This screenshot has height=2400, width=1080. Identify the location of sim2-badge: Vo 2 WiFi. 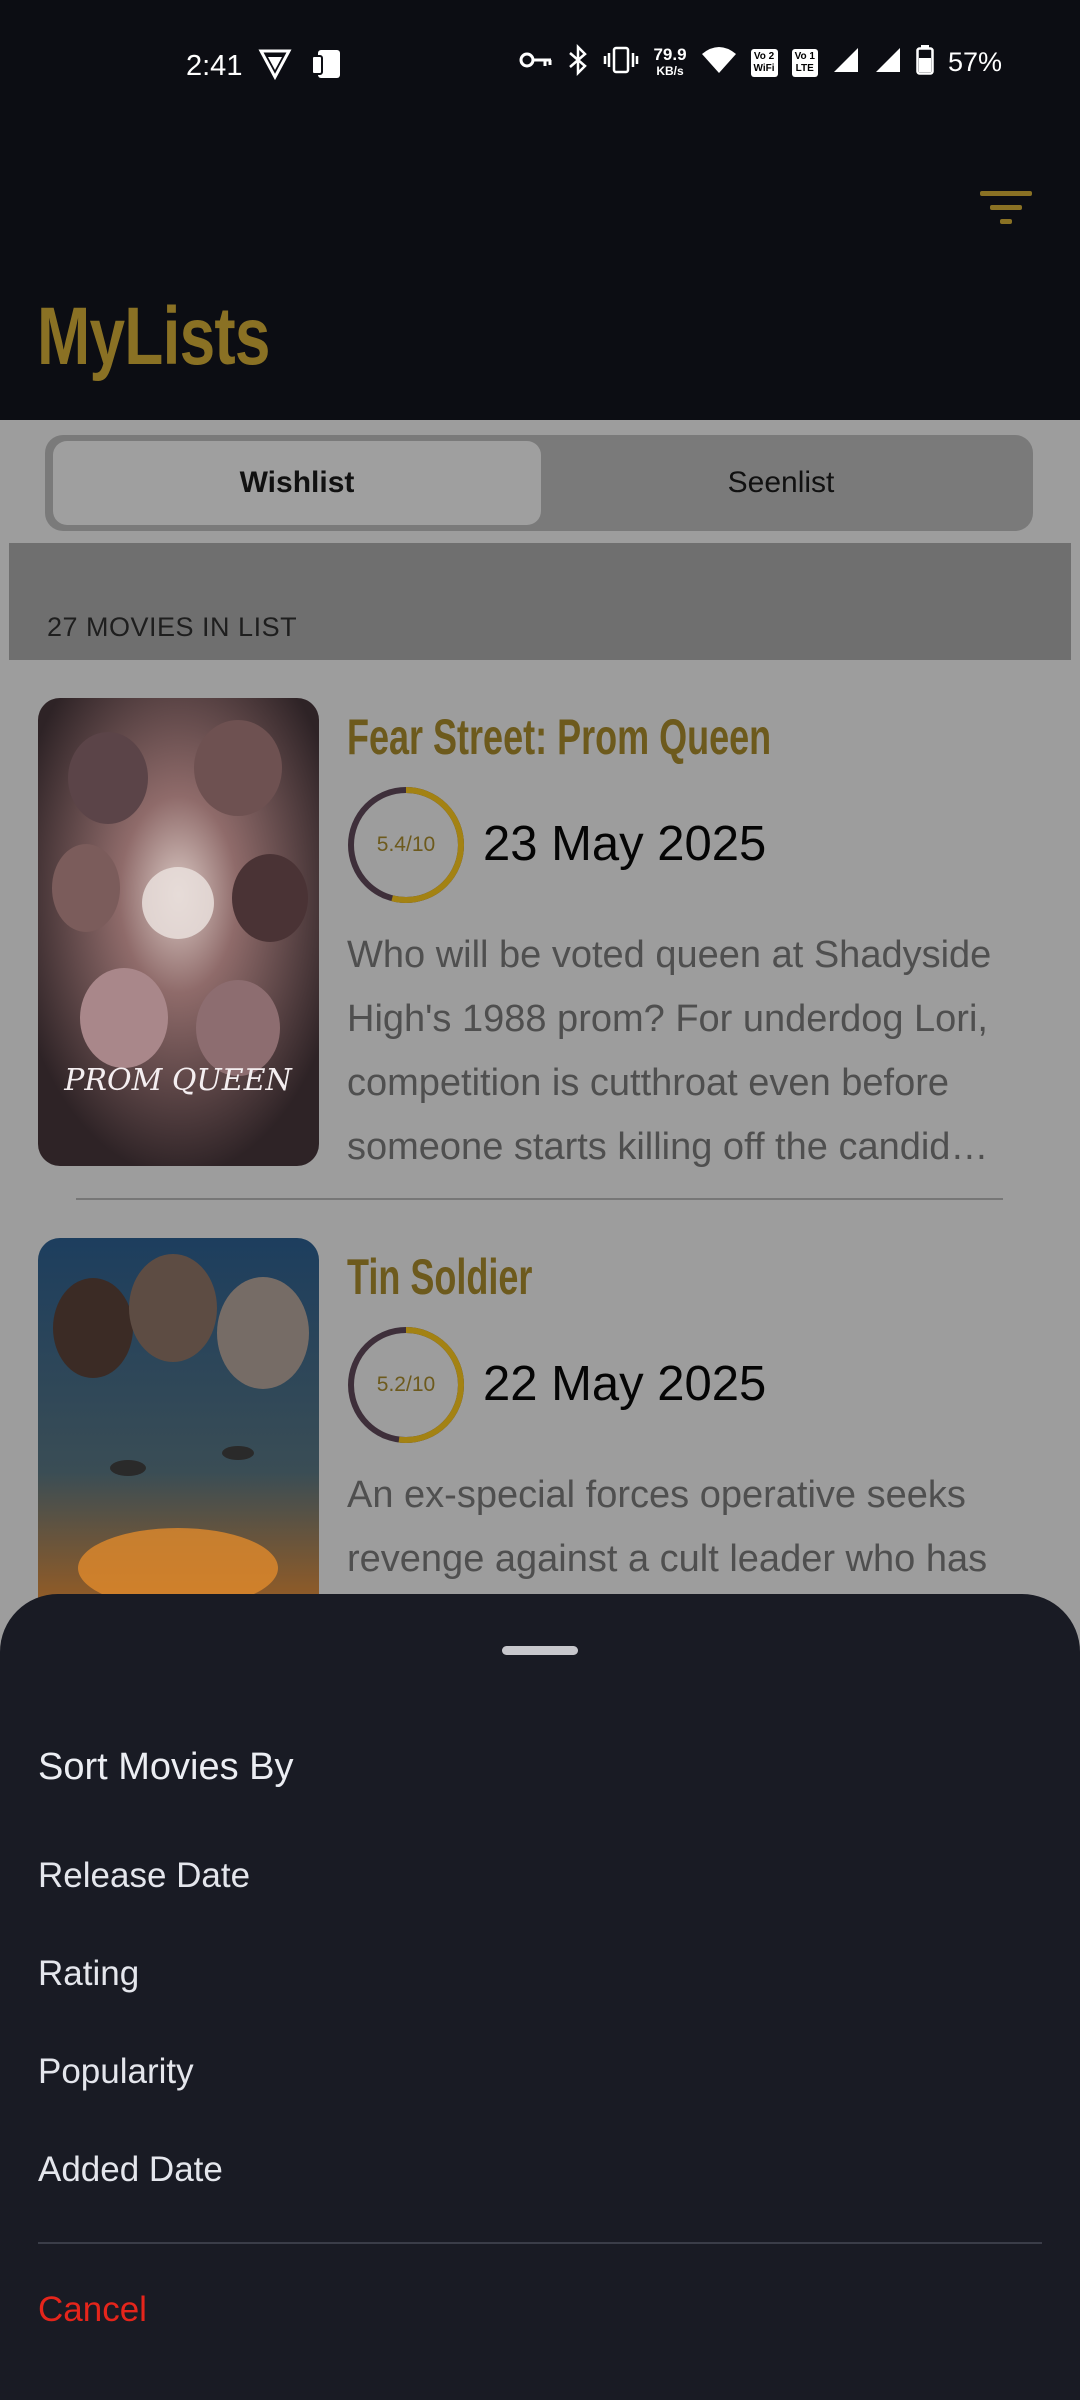
(764, 62).